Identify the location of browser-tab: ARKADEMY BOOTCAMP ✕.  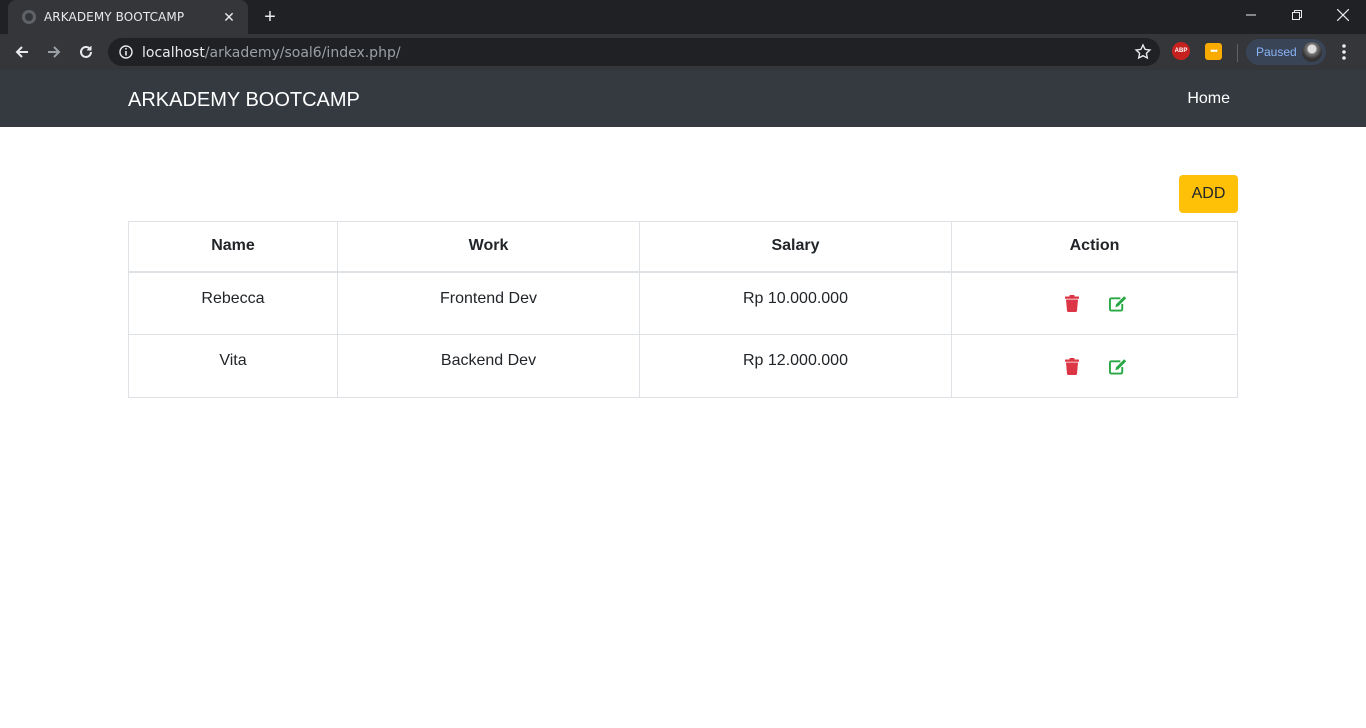
(128, 17).